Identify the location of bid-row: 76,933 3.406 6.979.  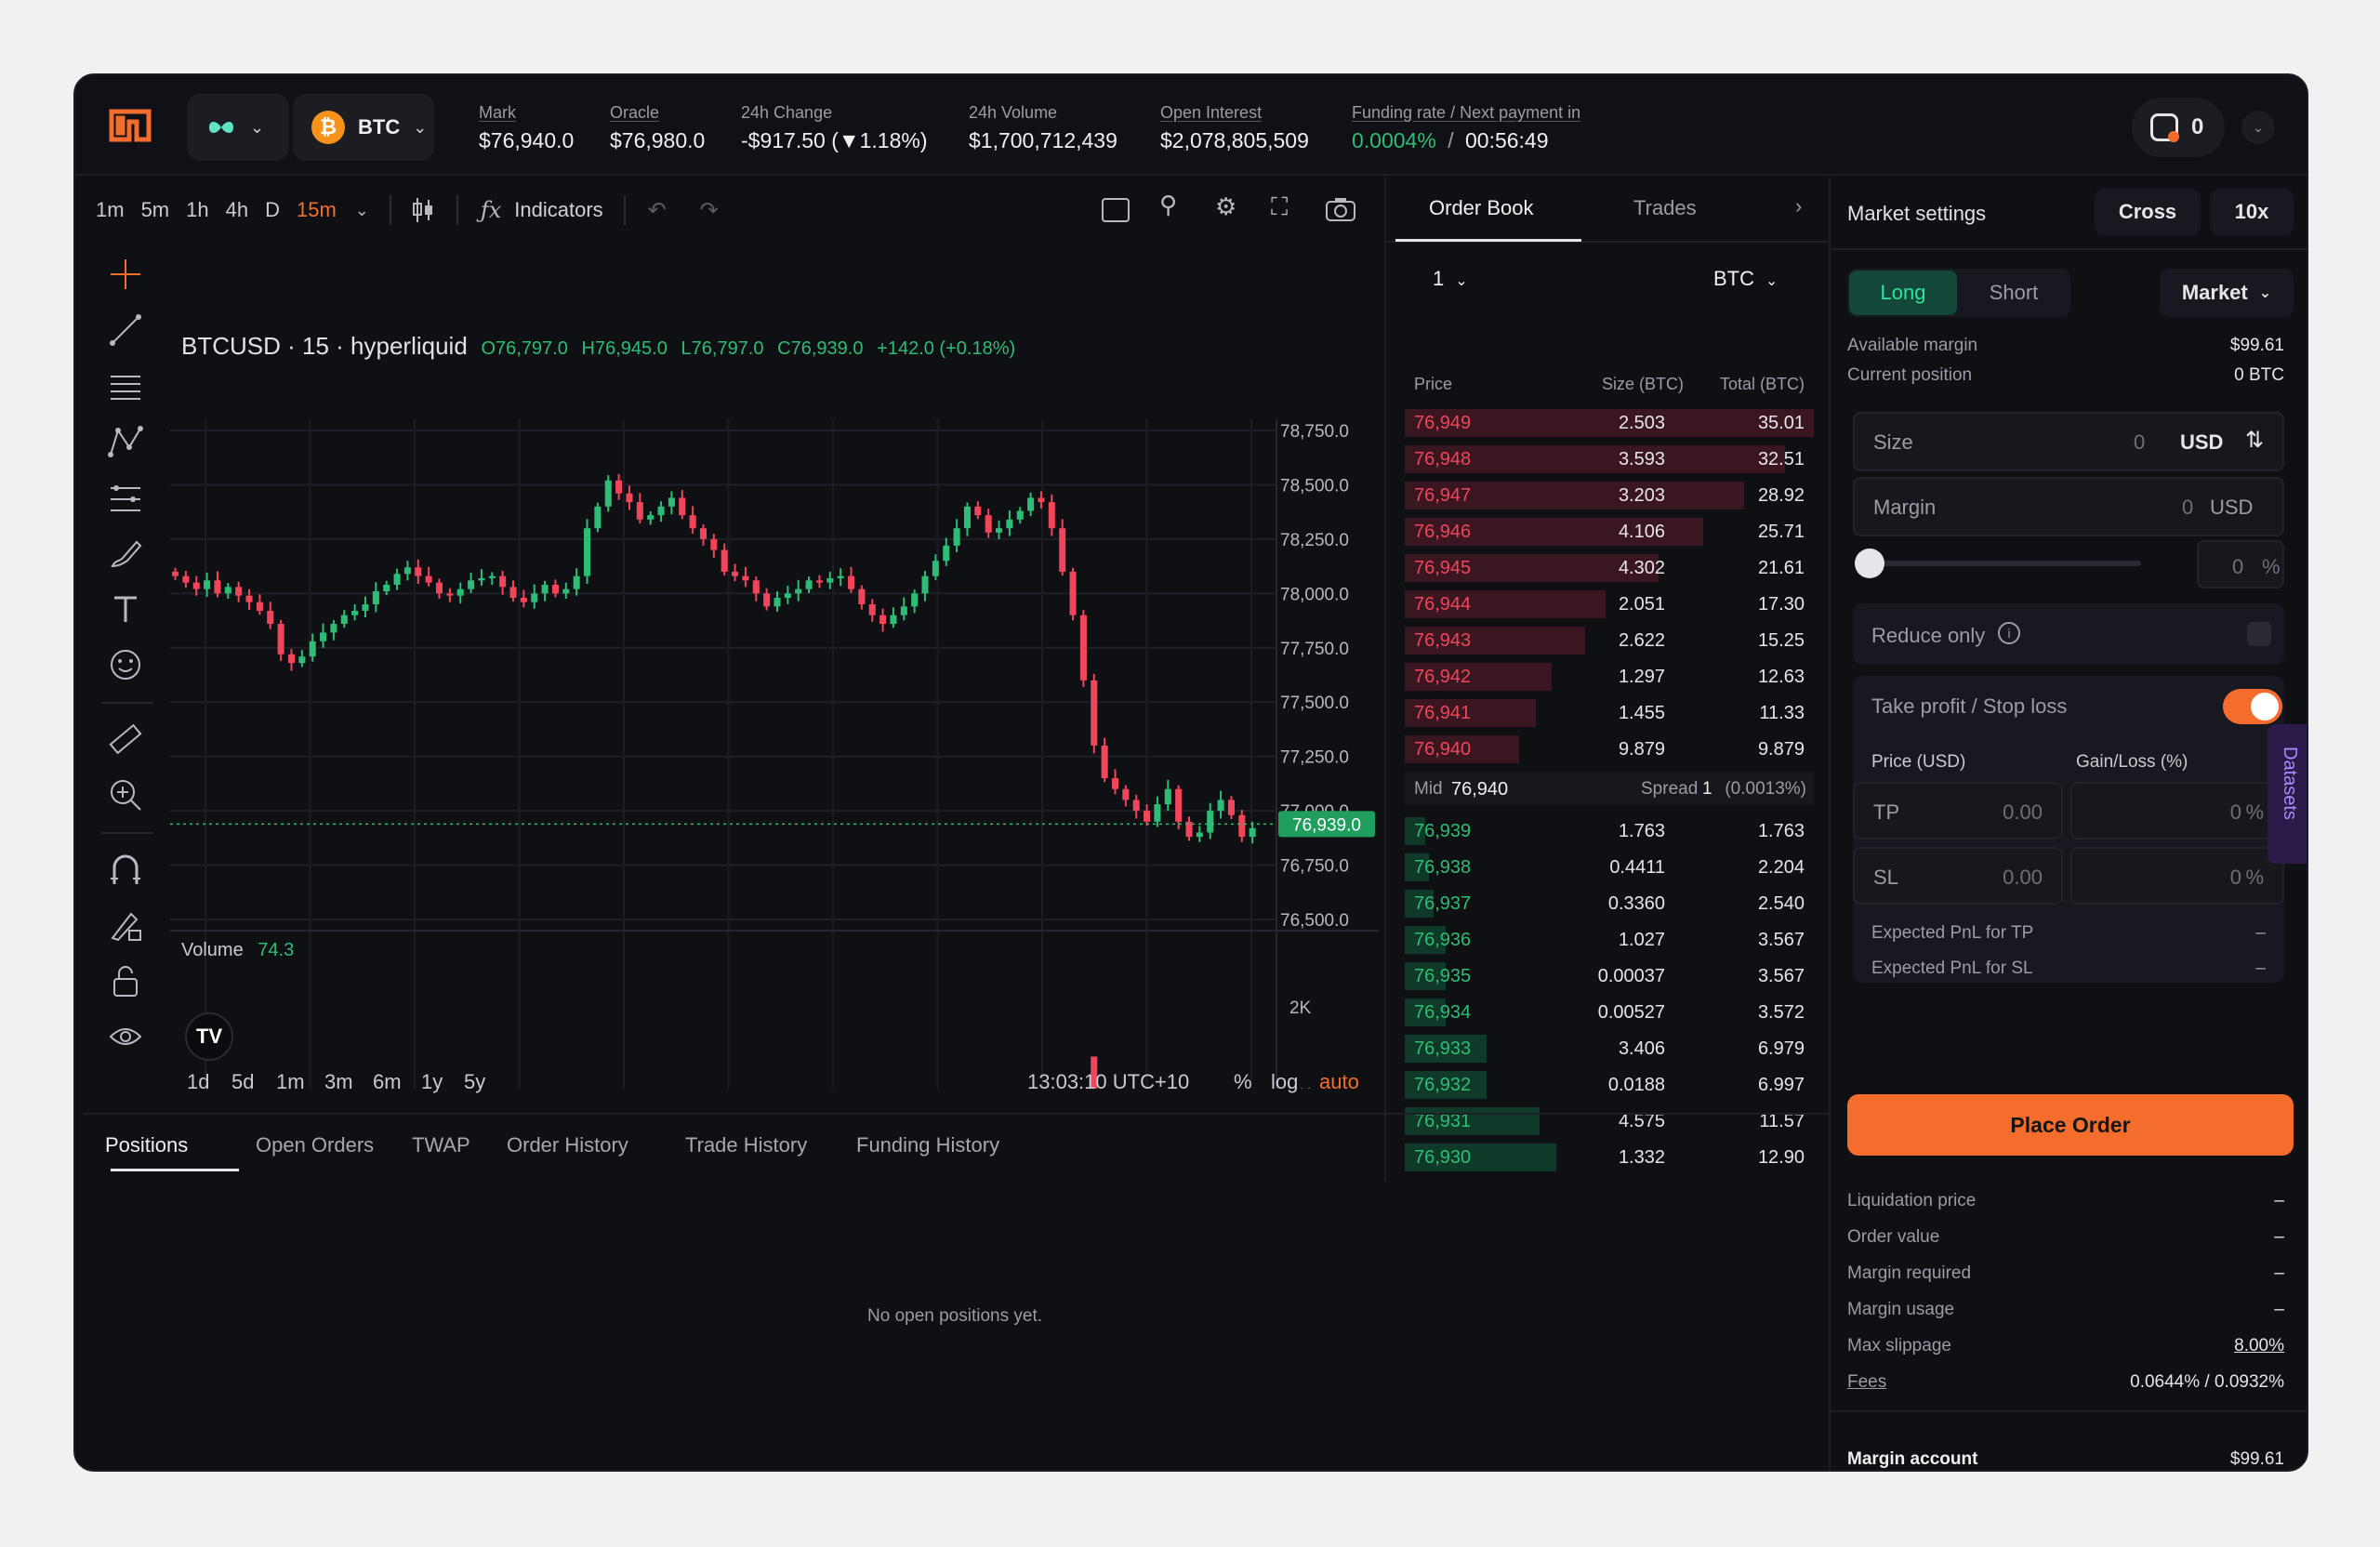
(1609, 1048).